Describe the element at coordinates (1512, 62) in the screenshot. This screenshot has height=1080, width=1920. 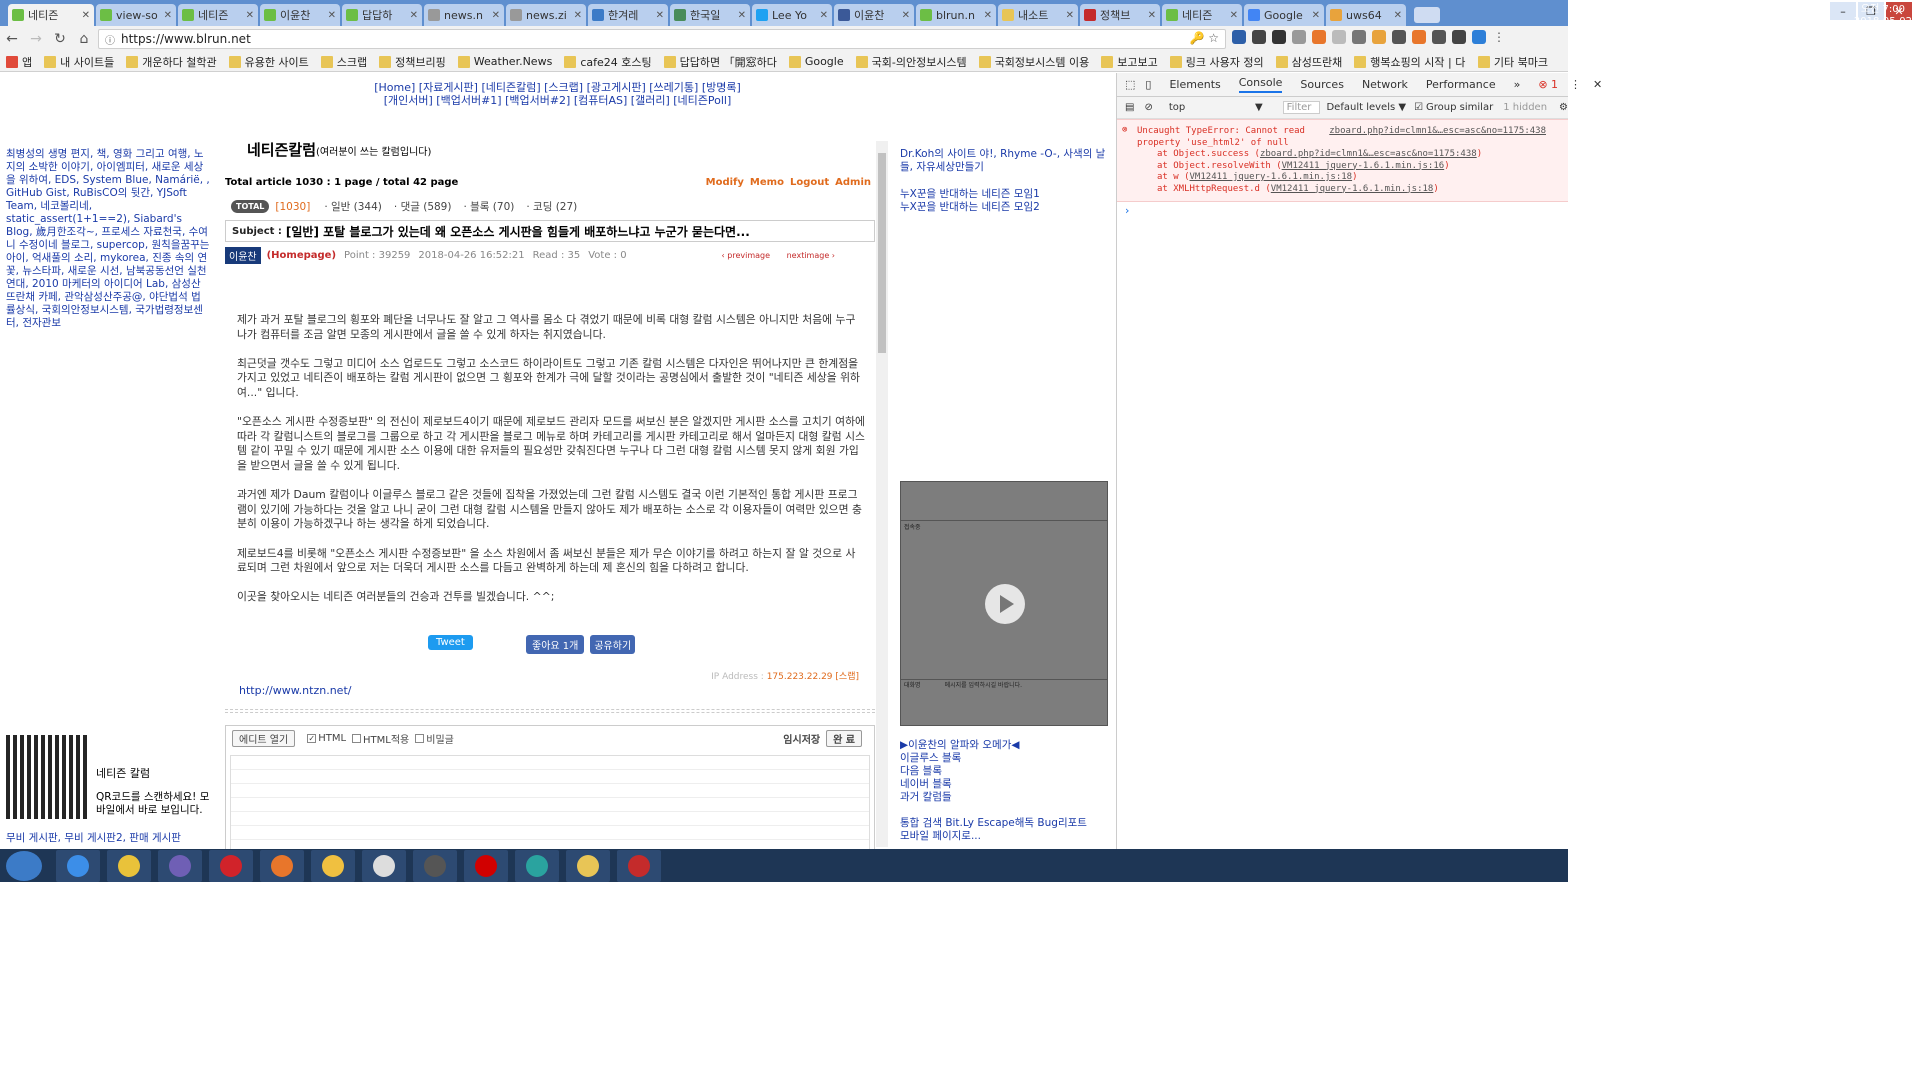
I see `other-bookmarks: 기타 북마크` at that location.